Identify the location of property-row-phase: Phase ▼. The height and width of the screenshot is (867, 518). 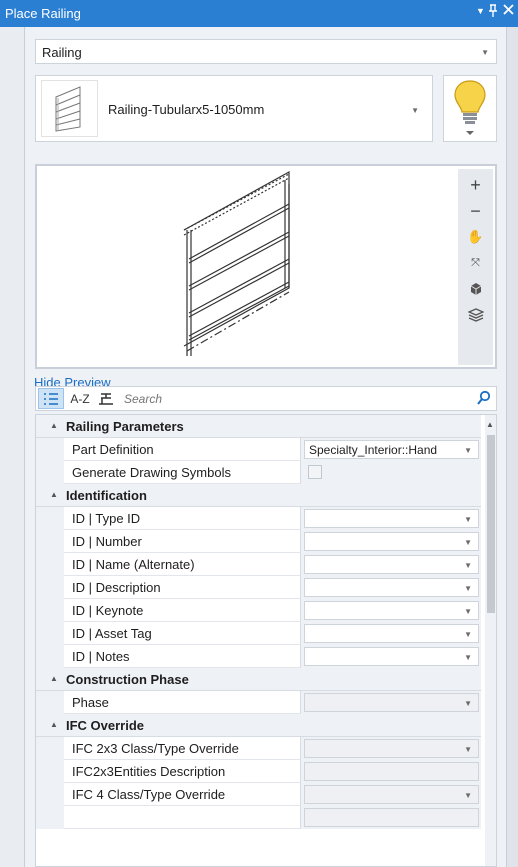
(258, 702).